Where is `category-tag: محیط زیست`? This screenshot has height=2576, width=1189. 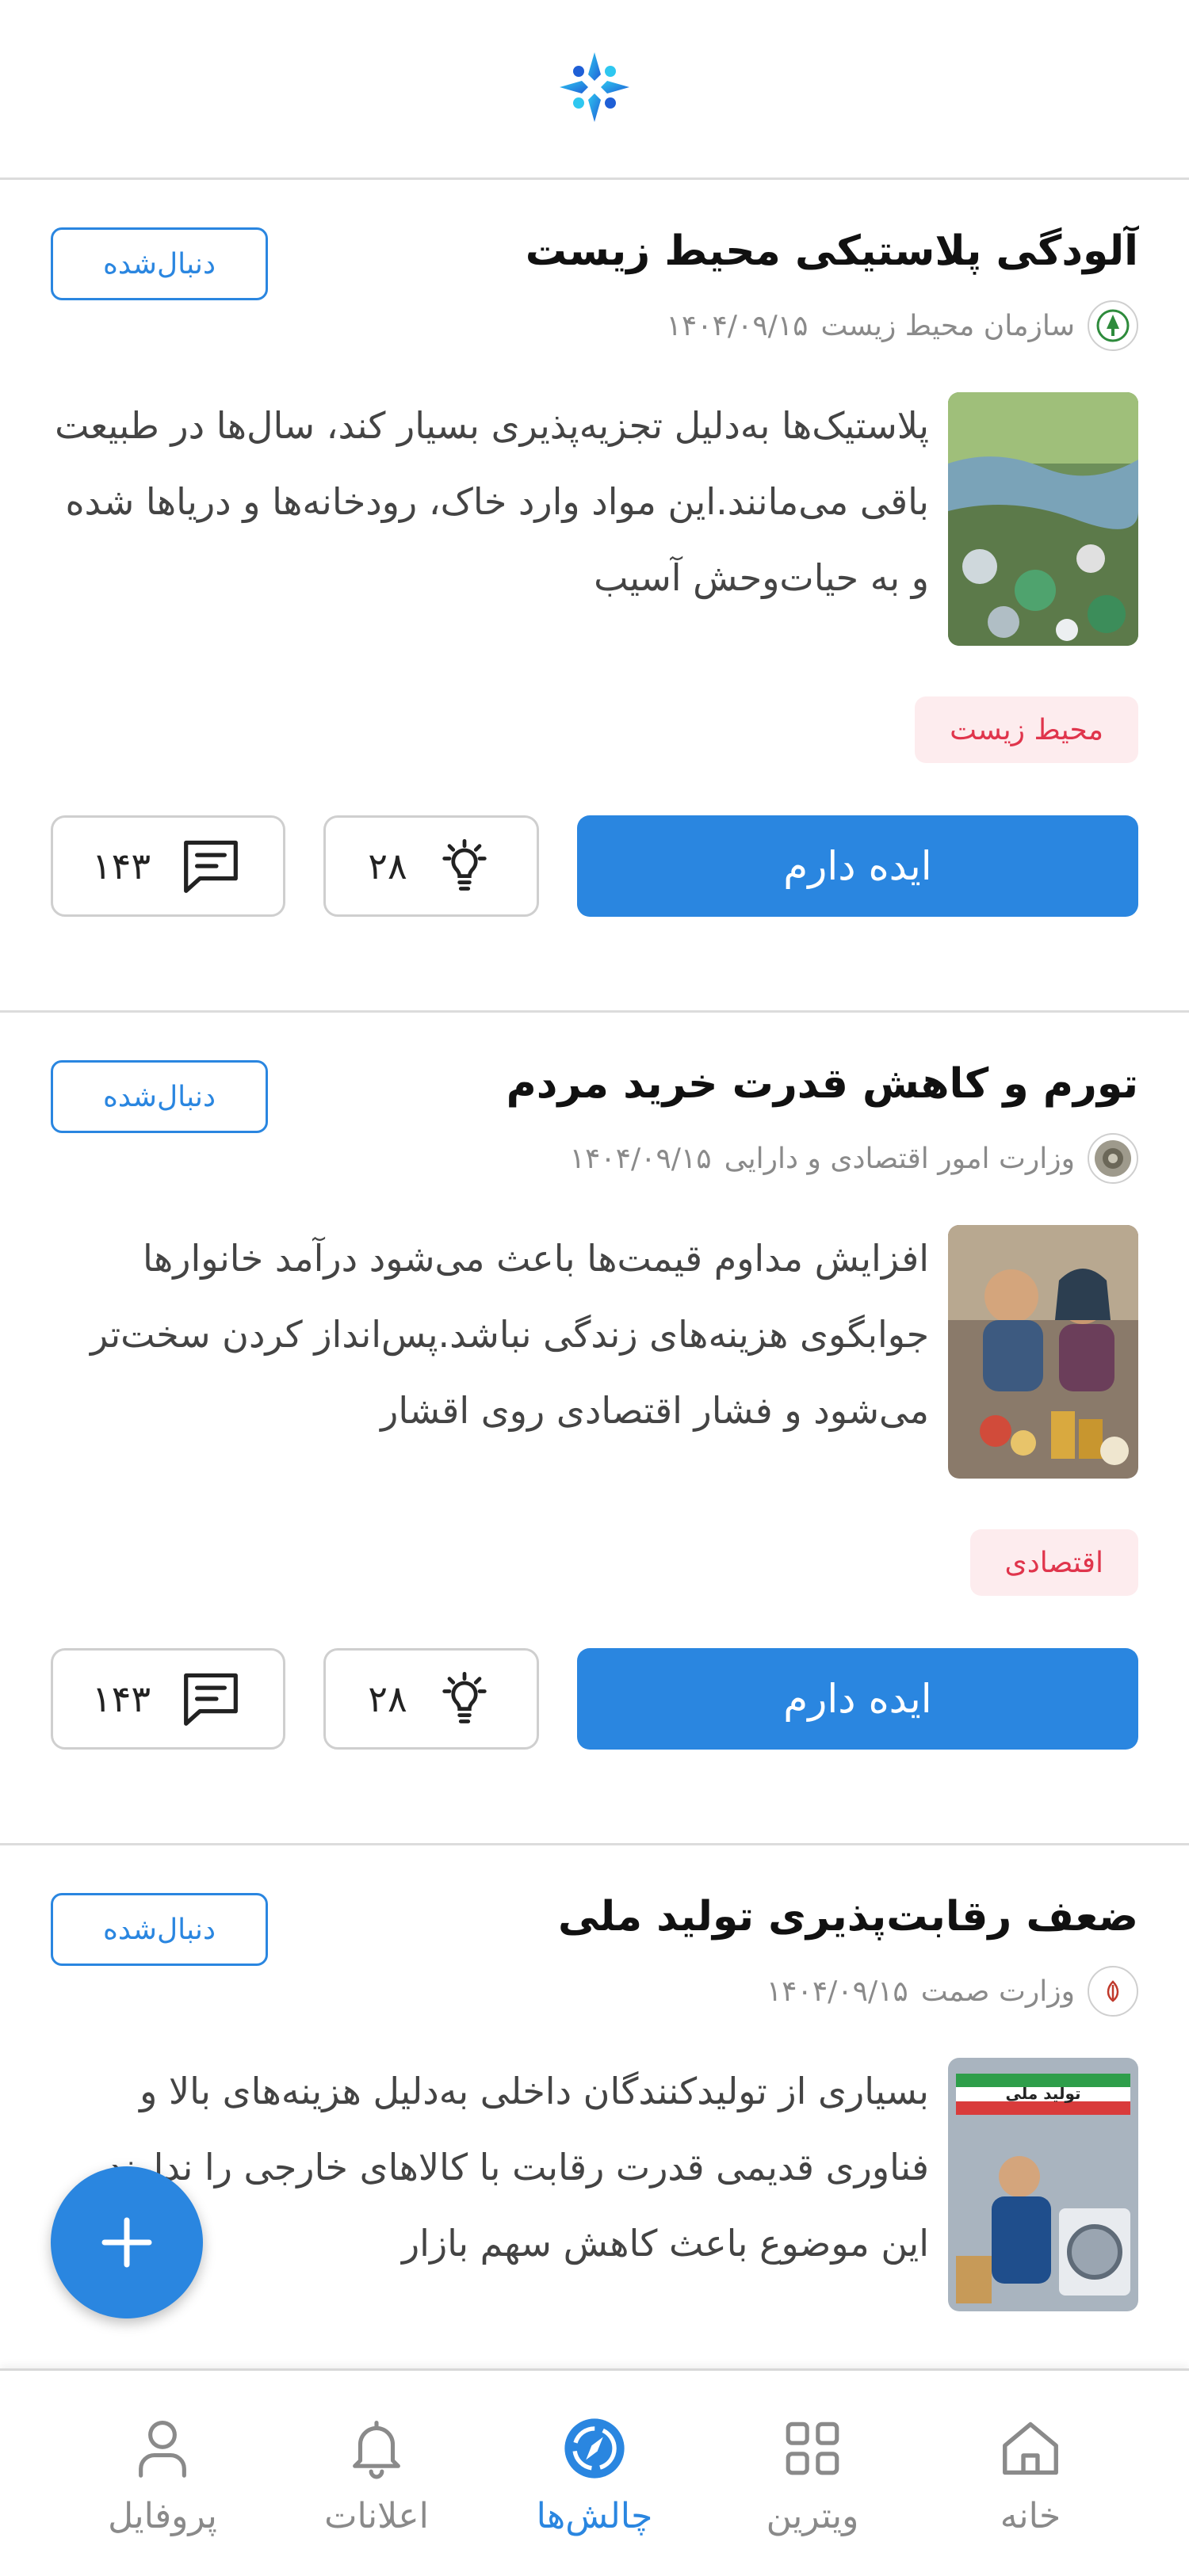 category-tag: محیط زیست is located at coordinates (1026, 729).